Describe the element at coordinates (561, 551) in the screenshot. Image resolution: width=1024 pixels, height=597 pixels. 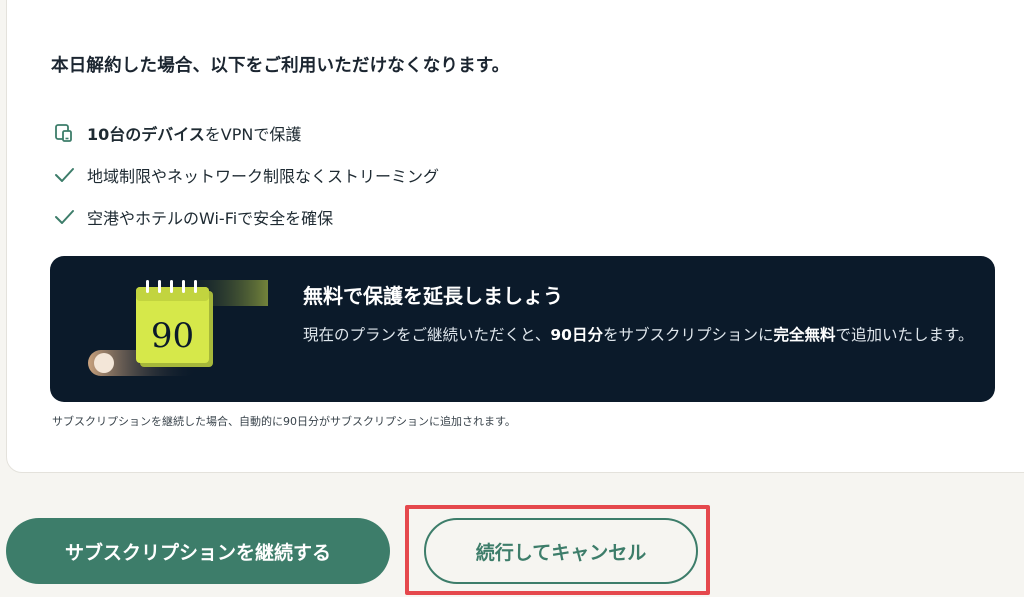
I see `proceed-cancel-button: 続行してキャンセル` at that location.